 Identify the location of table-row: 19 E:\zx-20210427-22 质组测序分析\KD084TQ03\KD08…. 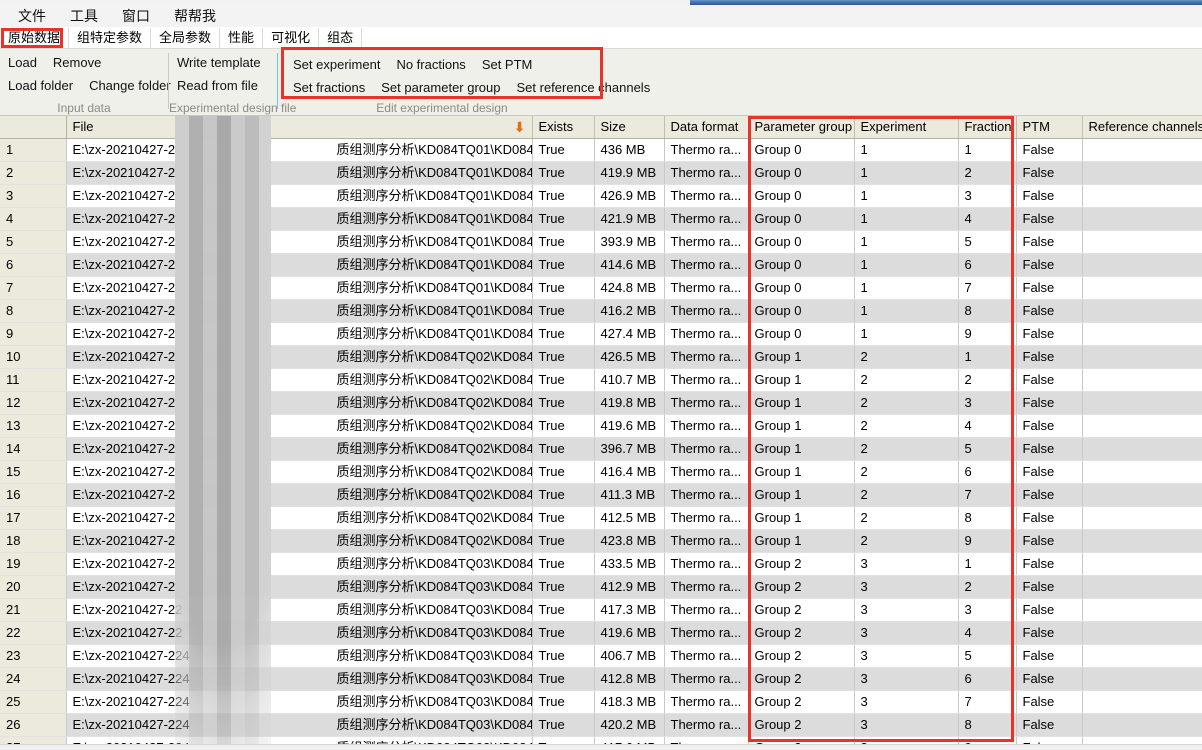
(601, 564).